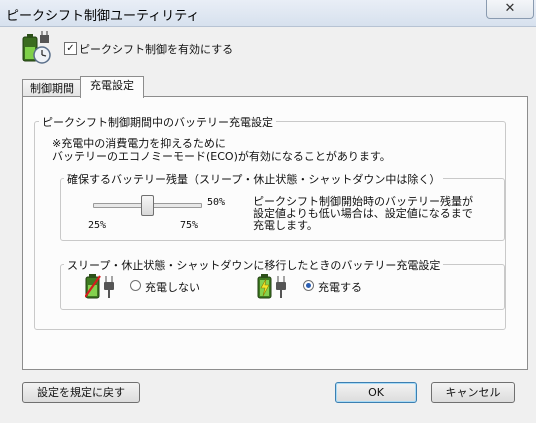 This screenshot has height=423, width=536. I want to click on slider-min-label: 25%, so click(97, 225).